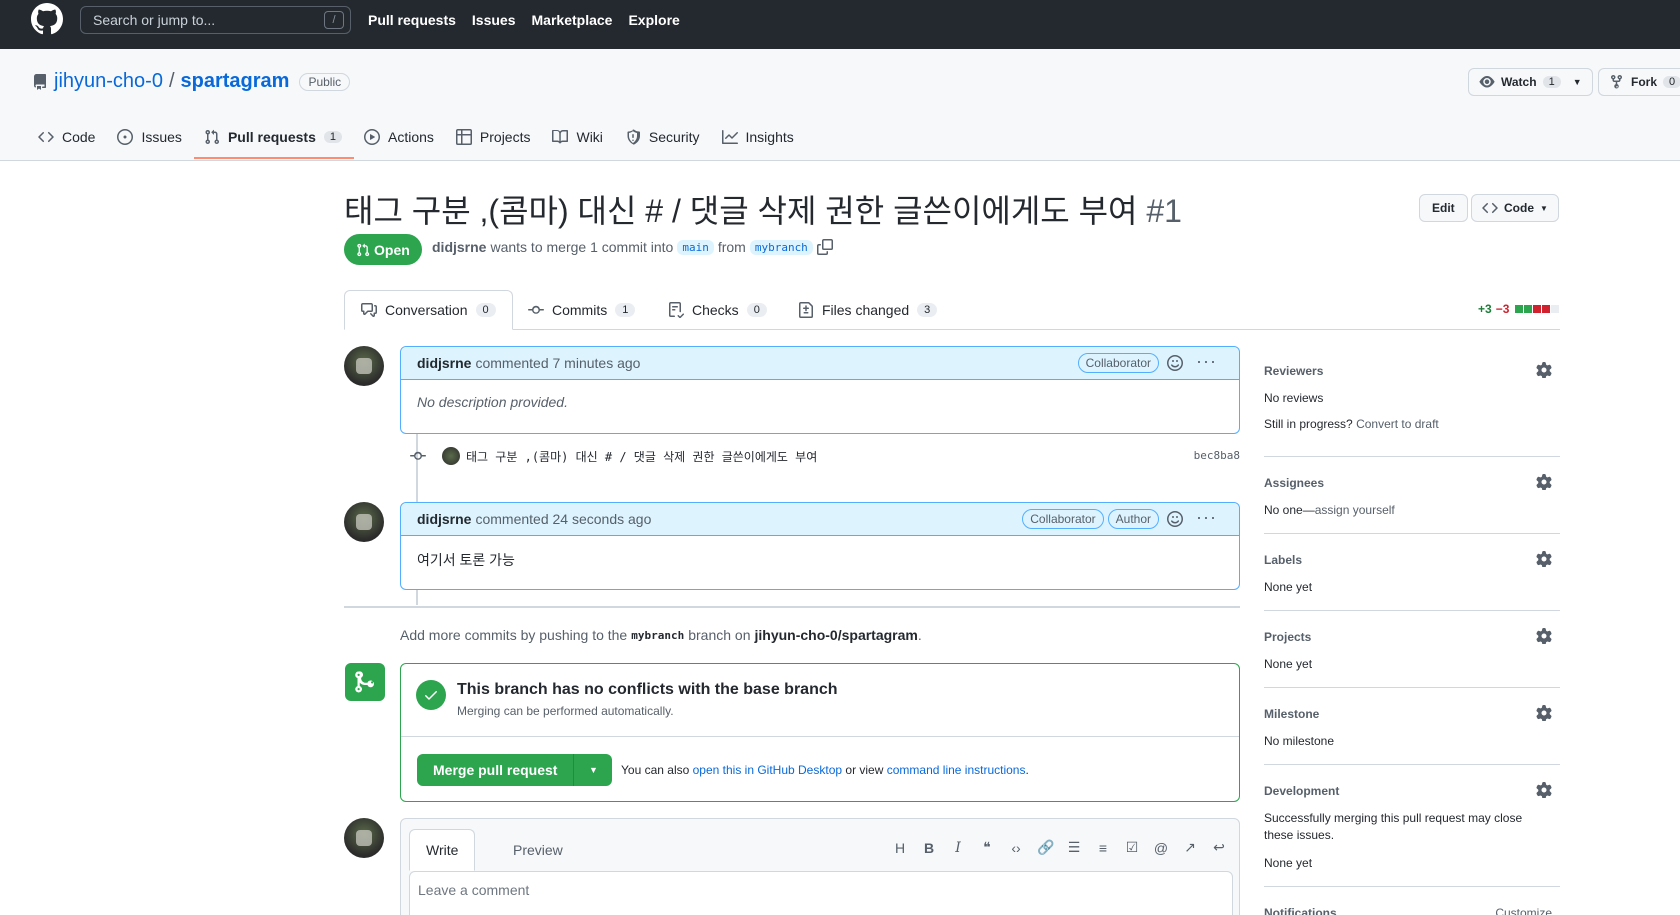 The height and width of the screenshot is (915, 1680). Describe the element at coordinates (215, 20) in the screenshot. I see `search-input: Search or jump to... /` at that location.